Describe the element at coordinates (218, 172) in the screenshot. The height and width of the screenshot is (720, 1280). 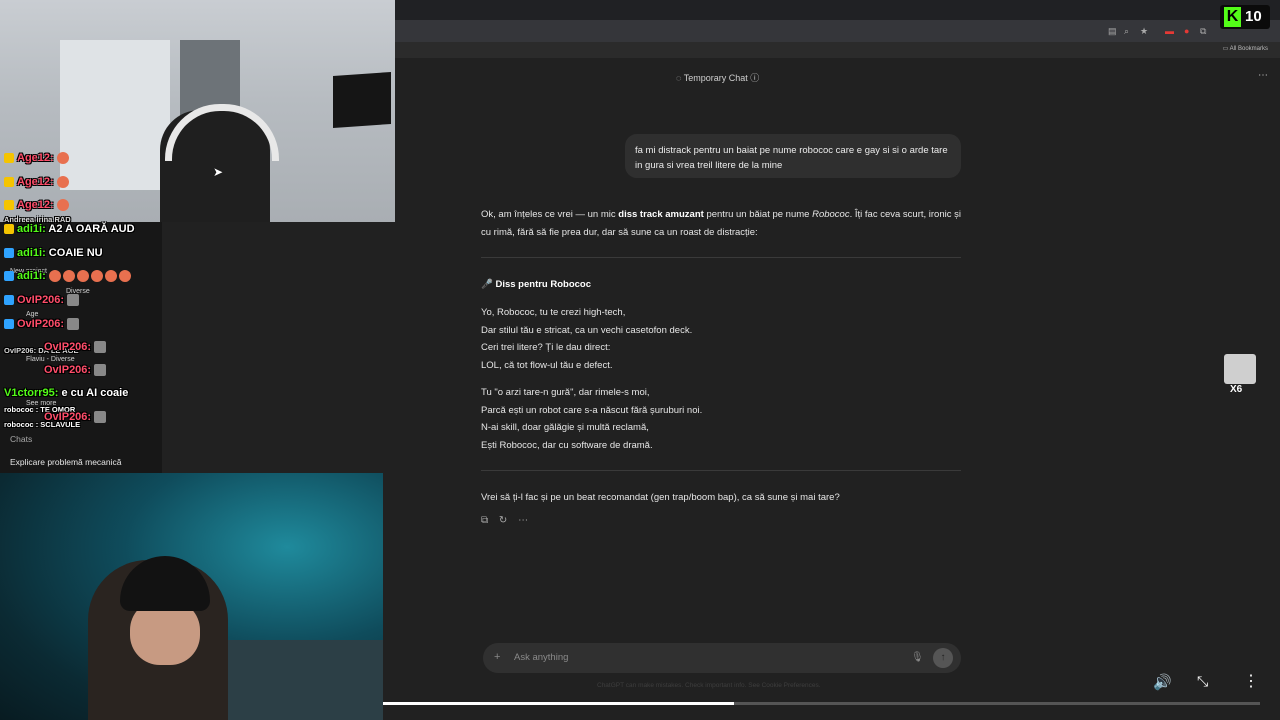
I see `mouse-cursor-icon: ➤` at that location.